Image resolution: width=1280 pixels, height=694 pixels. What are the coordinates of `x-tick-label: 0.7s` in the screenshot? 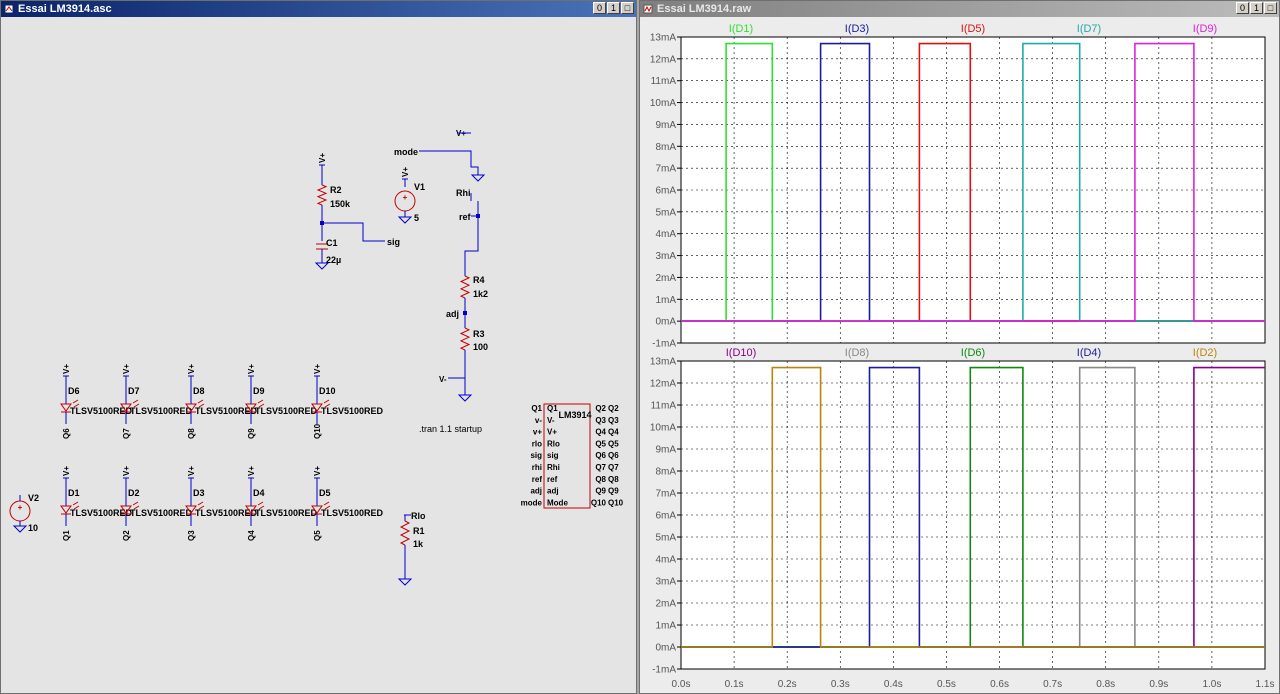 It's located at (1052, 684).